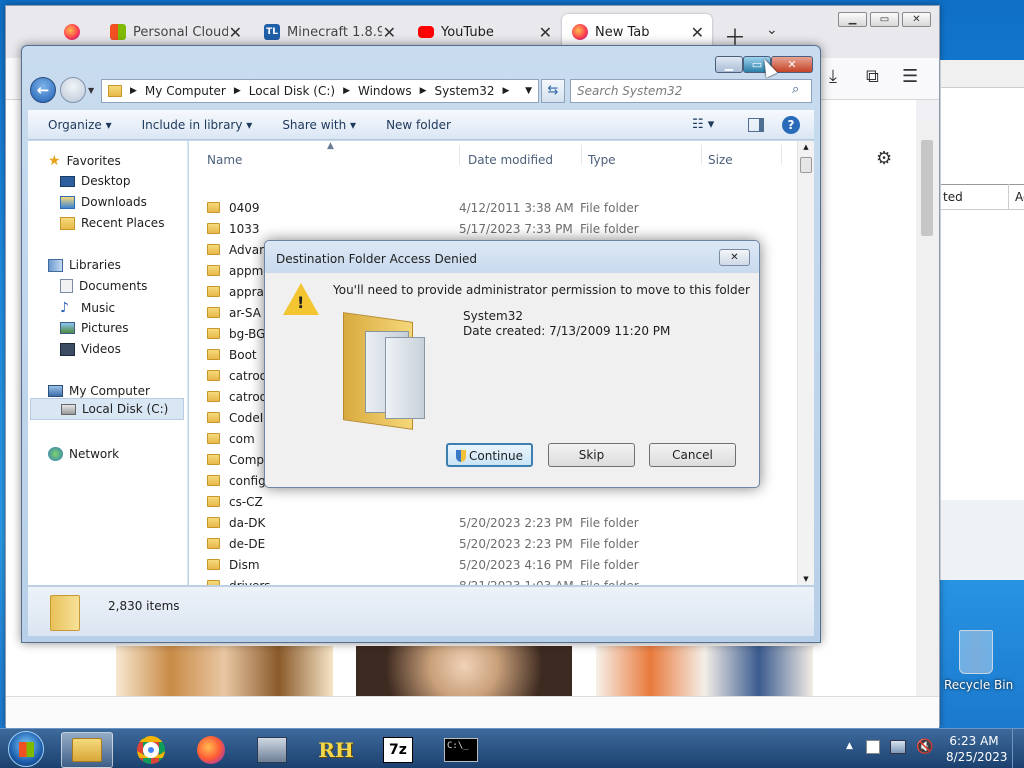 This screenshot has width=1024, height=768. Describe the element at coordinates (99, 391) in the screenshot. I see `nav-my-computer: My Computer` at that location.